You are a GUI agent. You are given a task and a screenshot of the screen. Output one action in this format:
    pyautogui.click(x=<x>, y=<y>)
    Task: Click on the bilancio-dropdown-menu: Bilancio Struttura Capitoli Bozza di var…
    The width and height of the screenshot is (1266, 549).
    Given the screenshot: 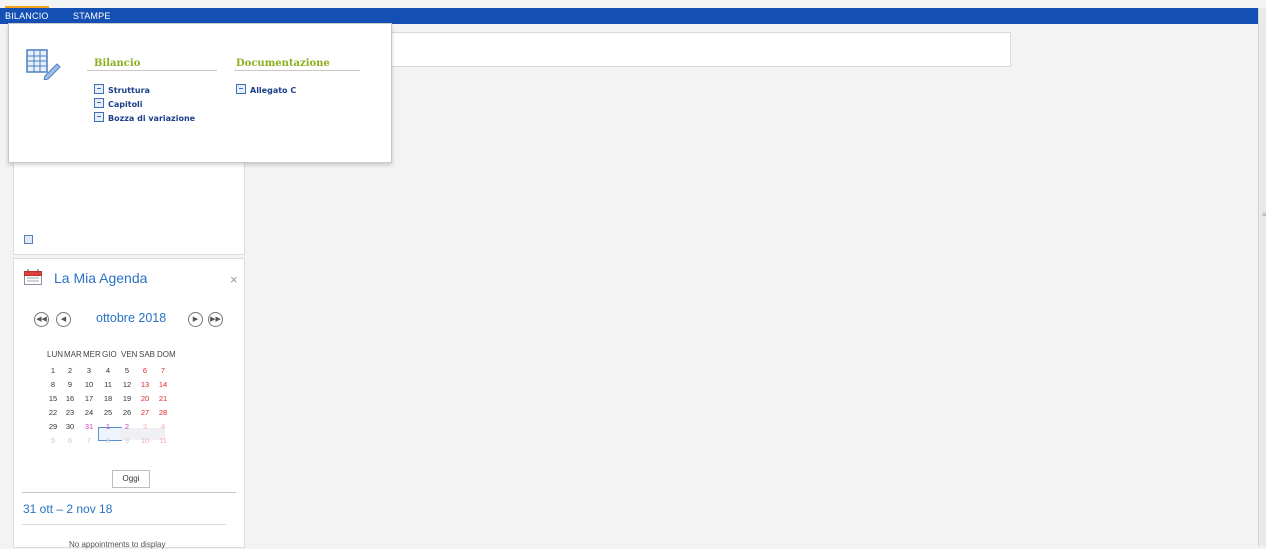 What is the action you would take?
    pyautogui.click(x=200, y=93)
    